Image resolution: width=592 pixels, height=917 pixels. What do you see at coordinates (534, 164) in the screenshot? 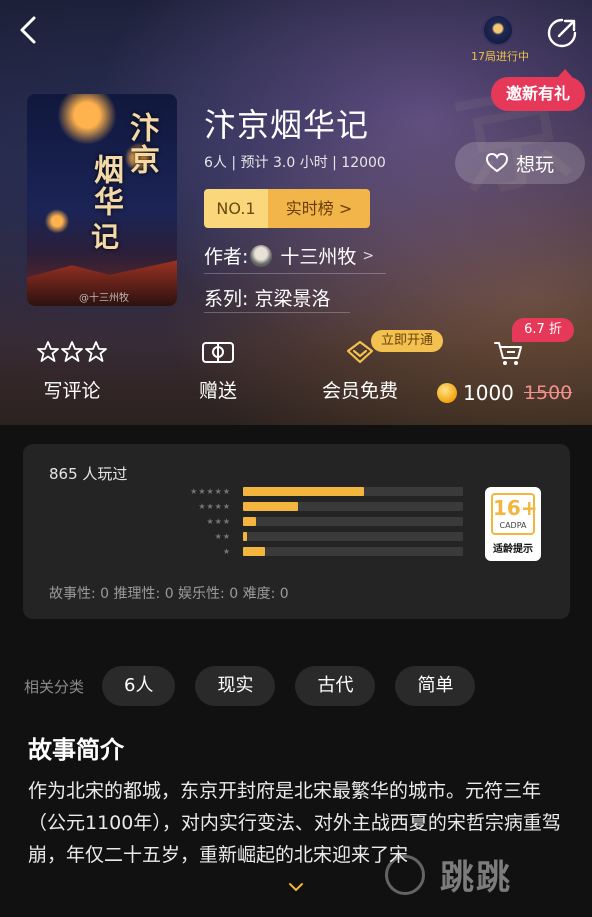
I see `want-label: 想玩` at bounding box center [534, 164].